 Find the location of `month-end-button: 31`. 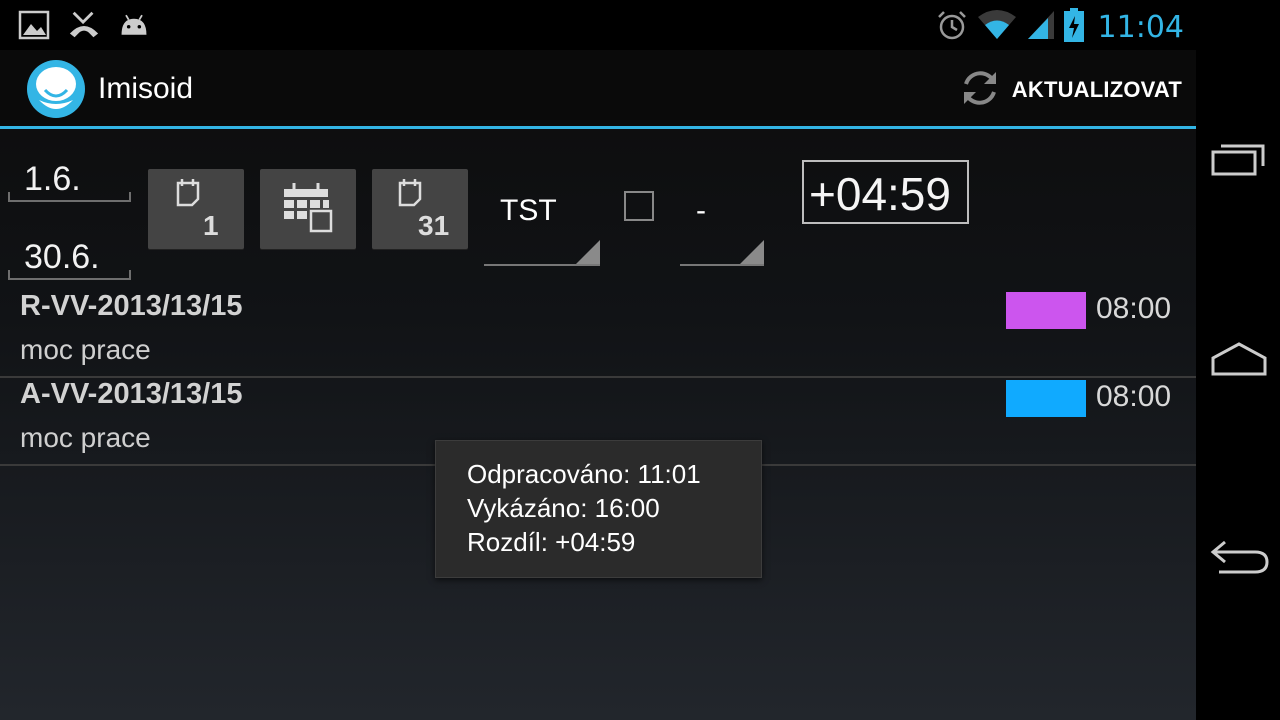

month-end-button: 31 is located at coordinates (420, 209).